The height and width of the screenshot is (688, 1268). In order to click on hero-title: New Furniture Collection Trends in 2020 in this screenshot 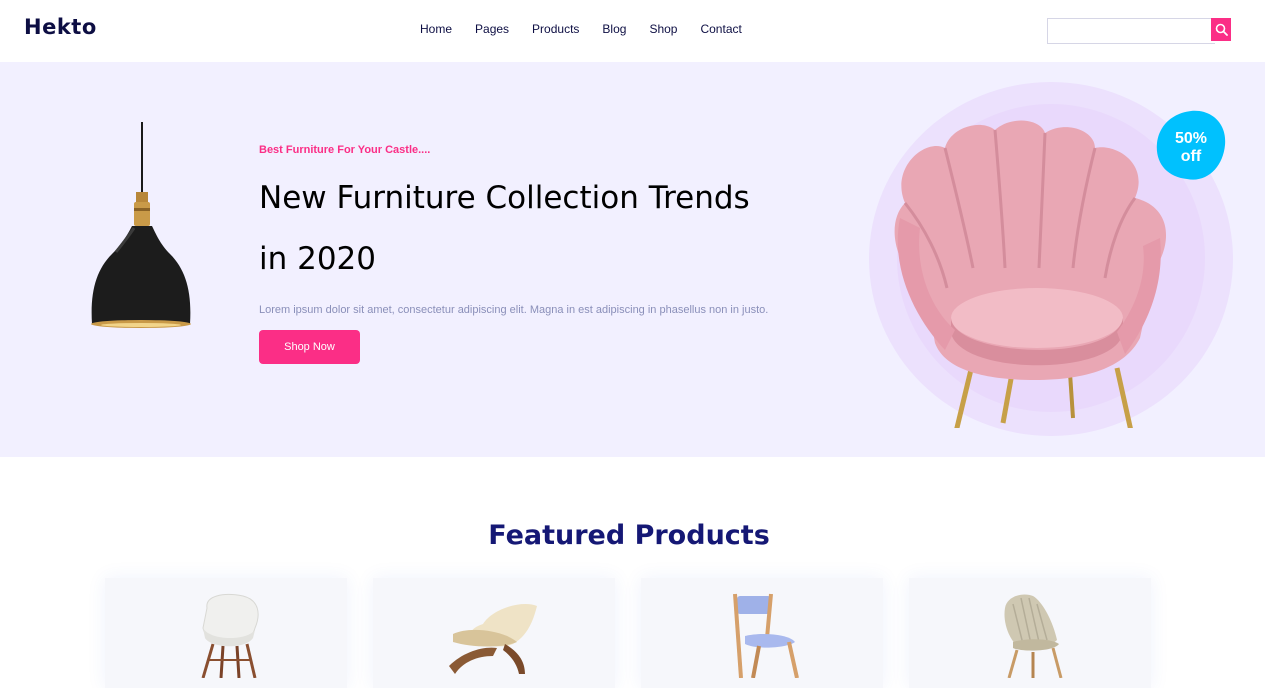, I will do `click(504, 228)`.